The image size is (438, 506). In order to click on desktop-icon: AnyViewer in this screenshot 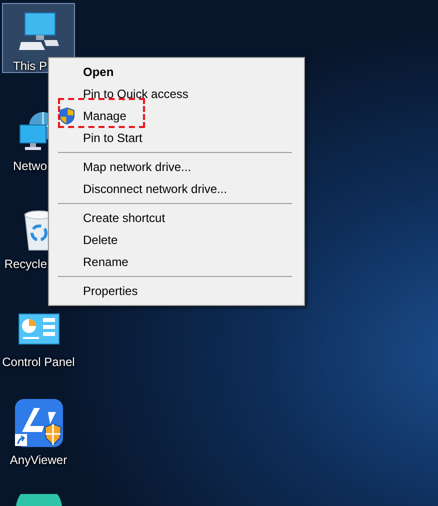, I will do `click(38, 444)`.